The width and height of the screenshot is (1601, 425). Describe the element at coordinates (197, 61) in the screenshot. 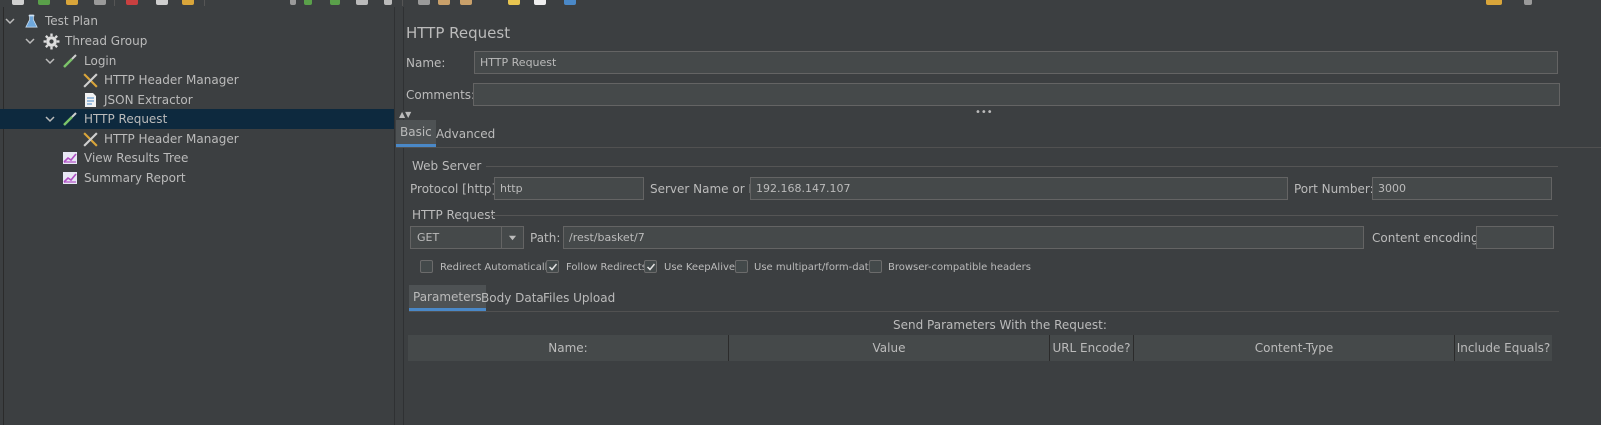

I see `tree-item-login: Login` at that location.